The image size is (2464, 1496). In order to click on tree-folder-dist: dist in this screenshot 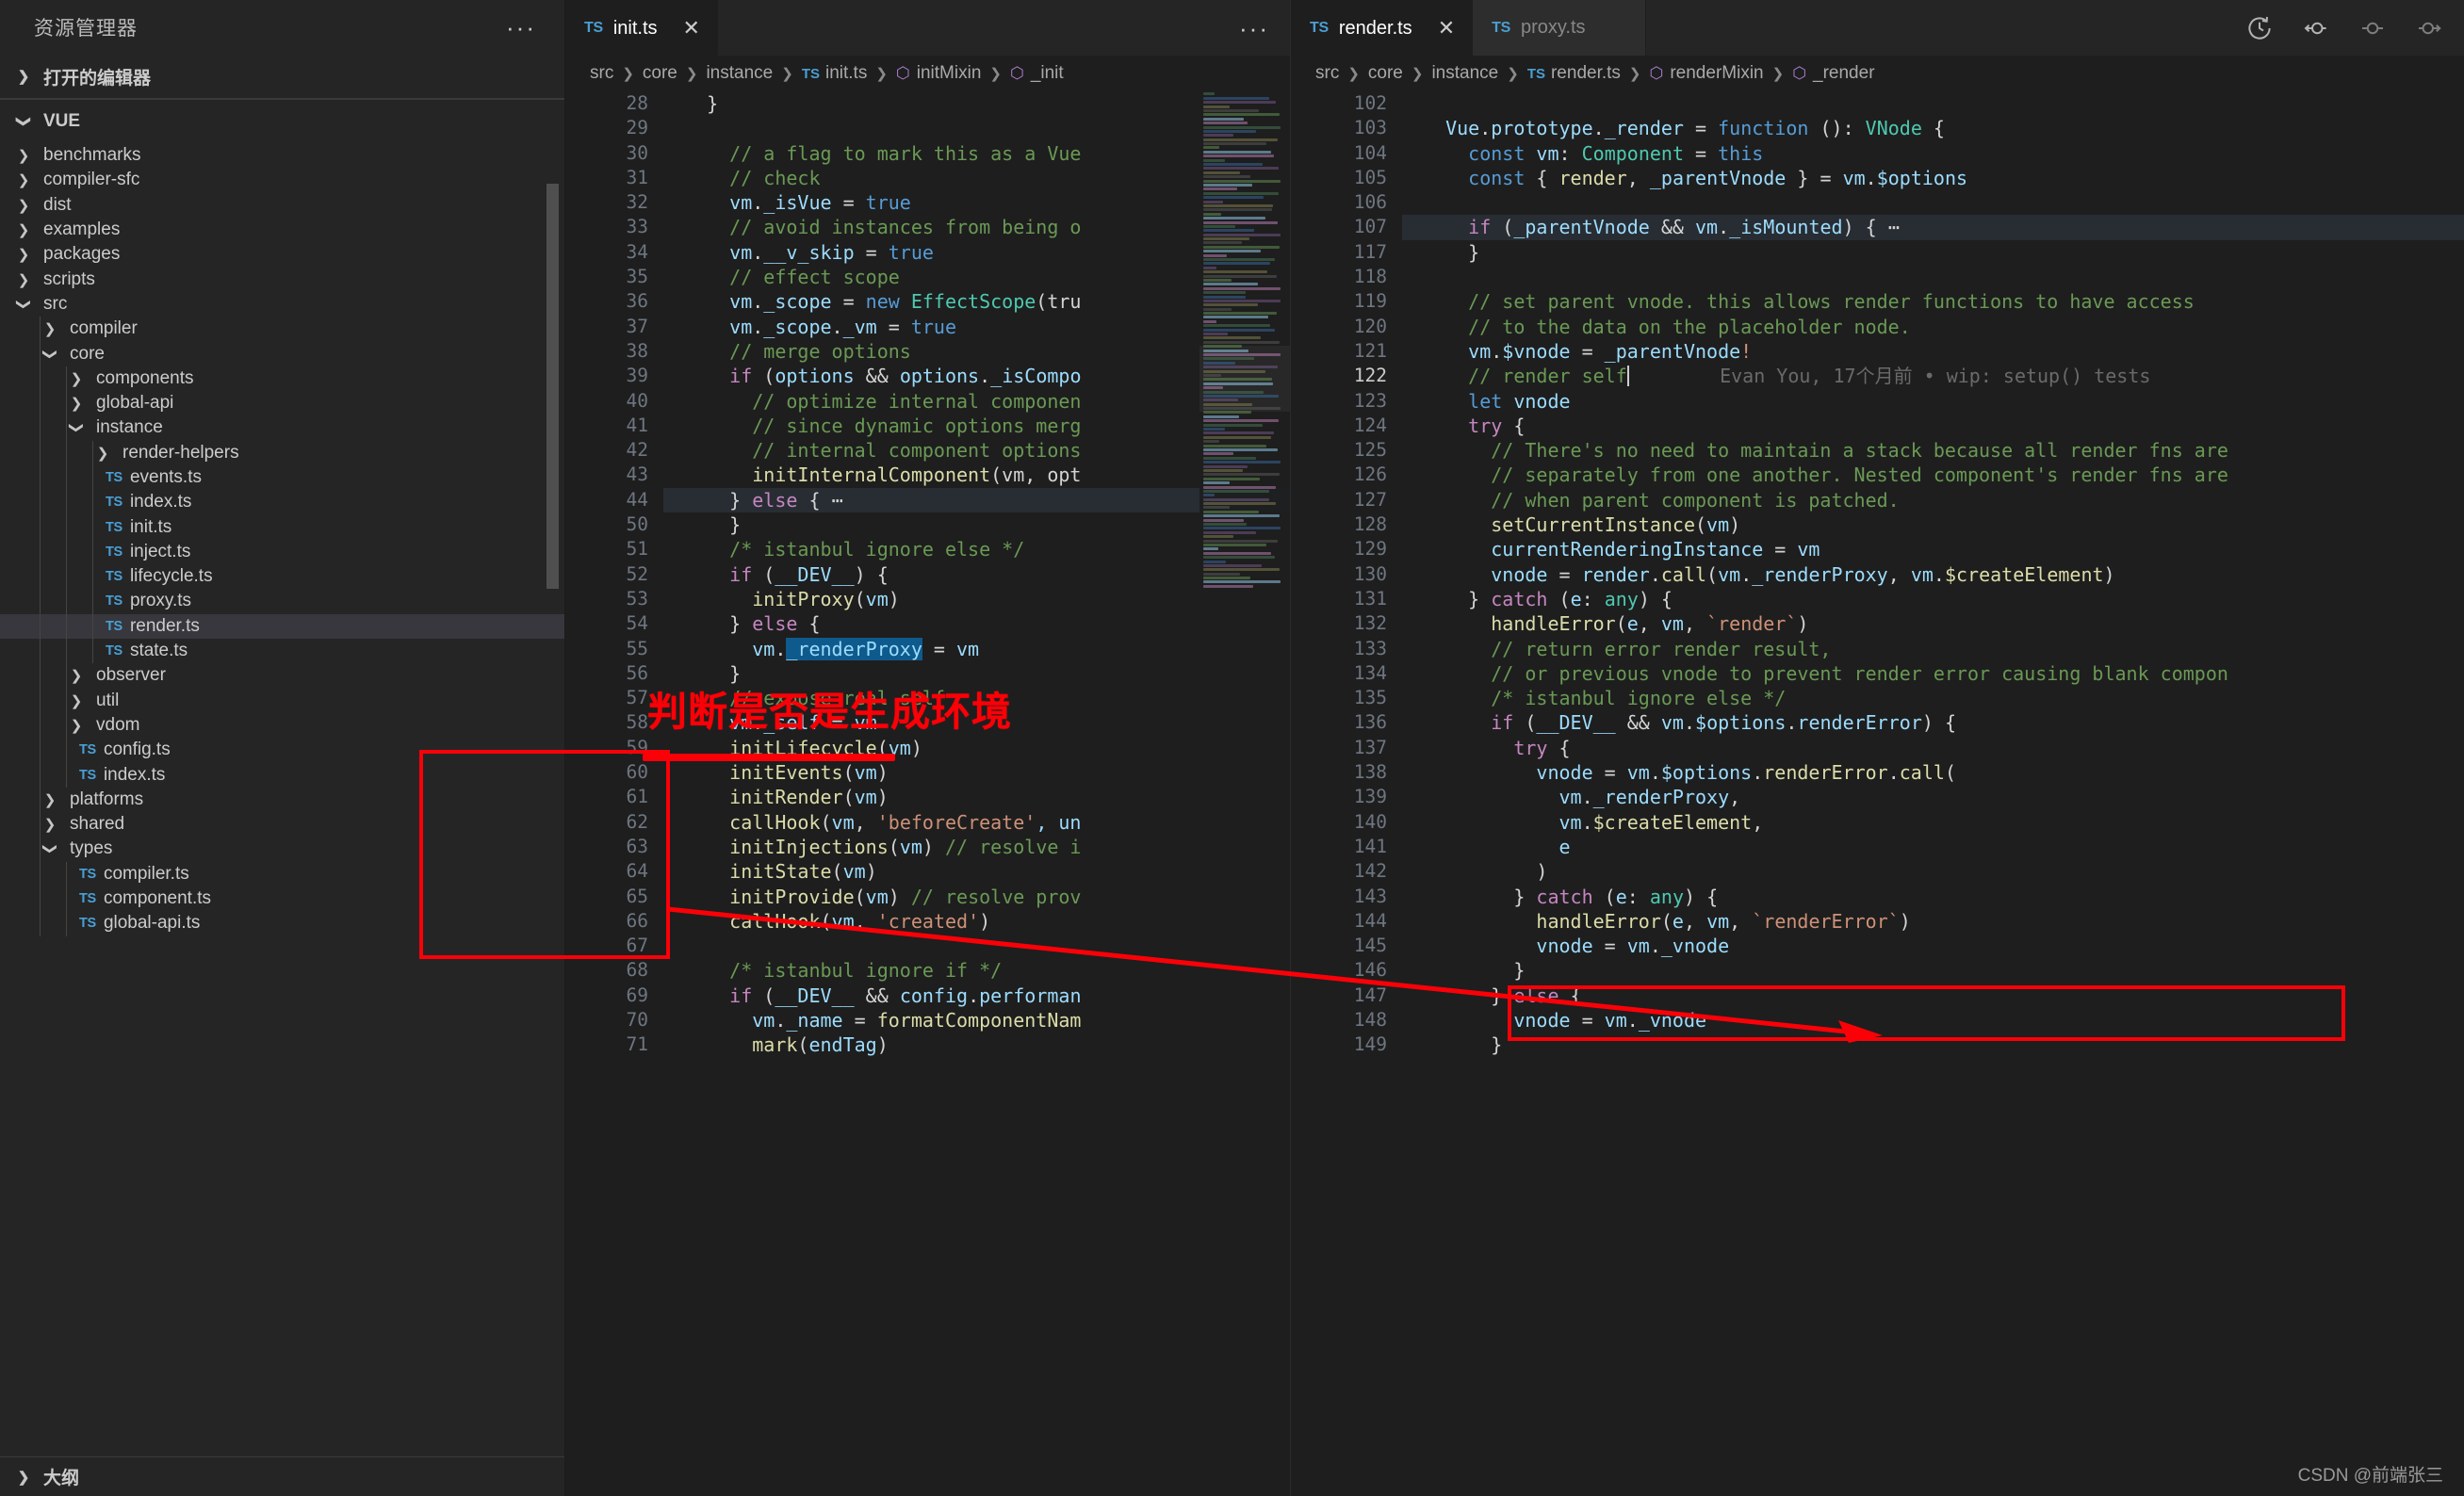, I will do `click(282, 205)`.